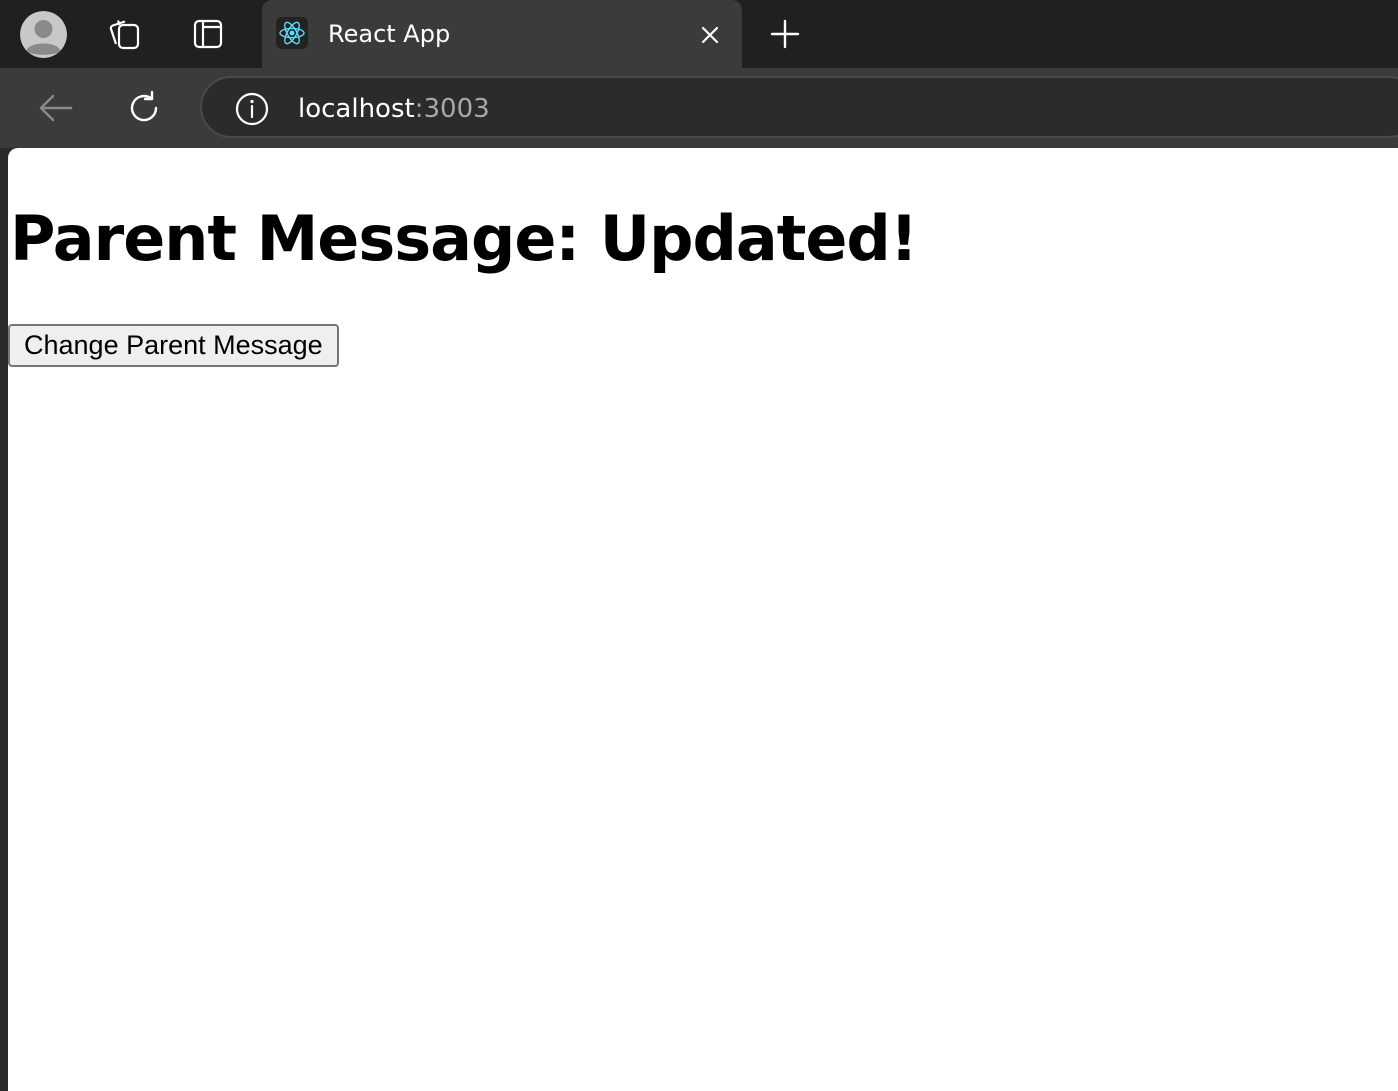 The image size is (1398, 1091). I want to click on react-logo-icon, so click(292, 33).